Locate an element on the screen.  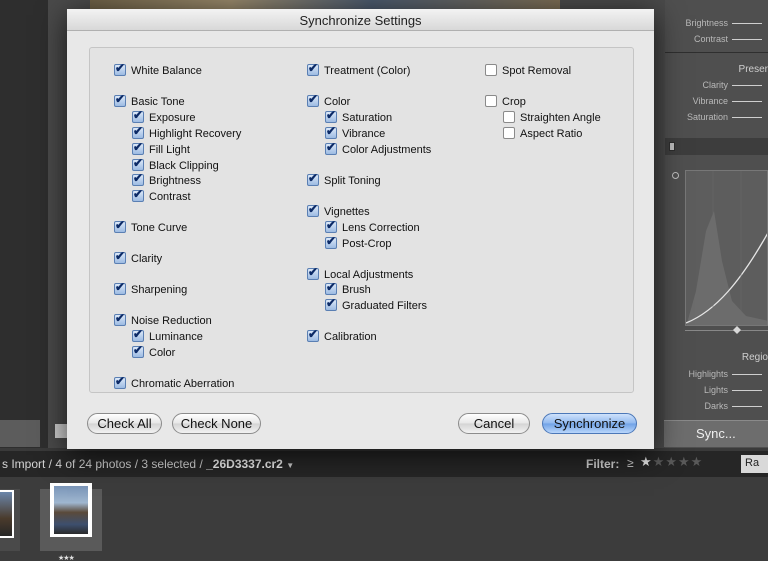
setting-option: Basic Tone is located at coordinates (149, 100).